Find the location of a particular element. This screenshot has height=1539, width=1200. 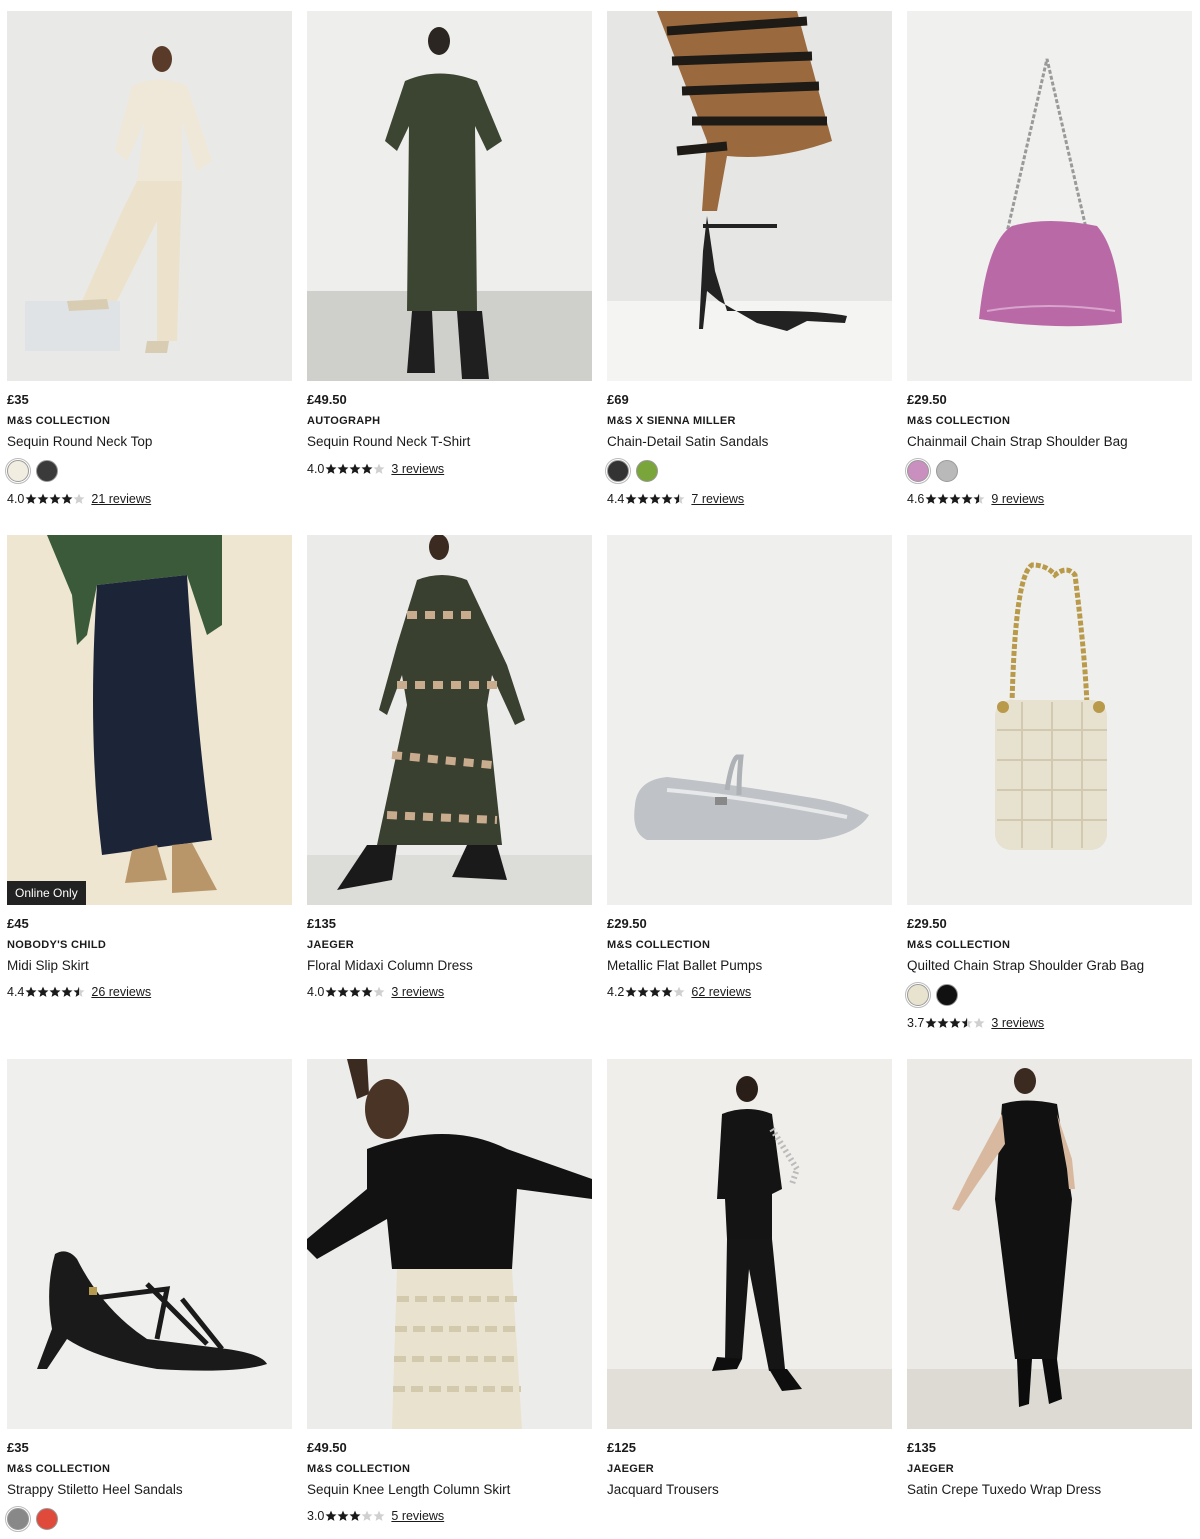

product-name: Chainmail Chain Strap Shoulder Bag is located at coordinates (1049, 441).